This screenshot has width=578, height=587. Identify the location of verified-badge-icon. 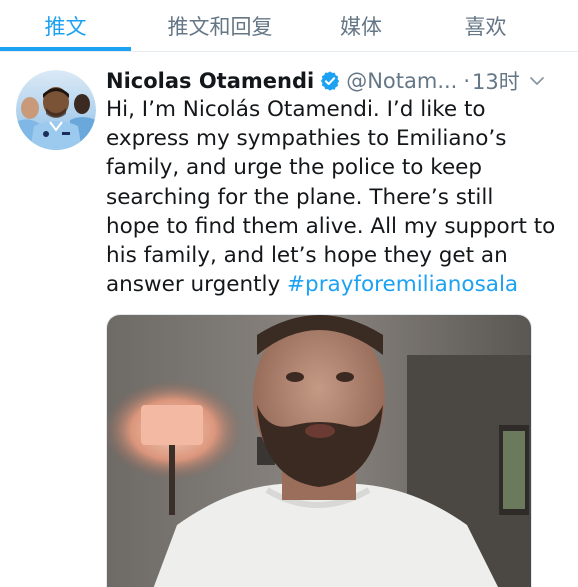
(330, 81).